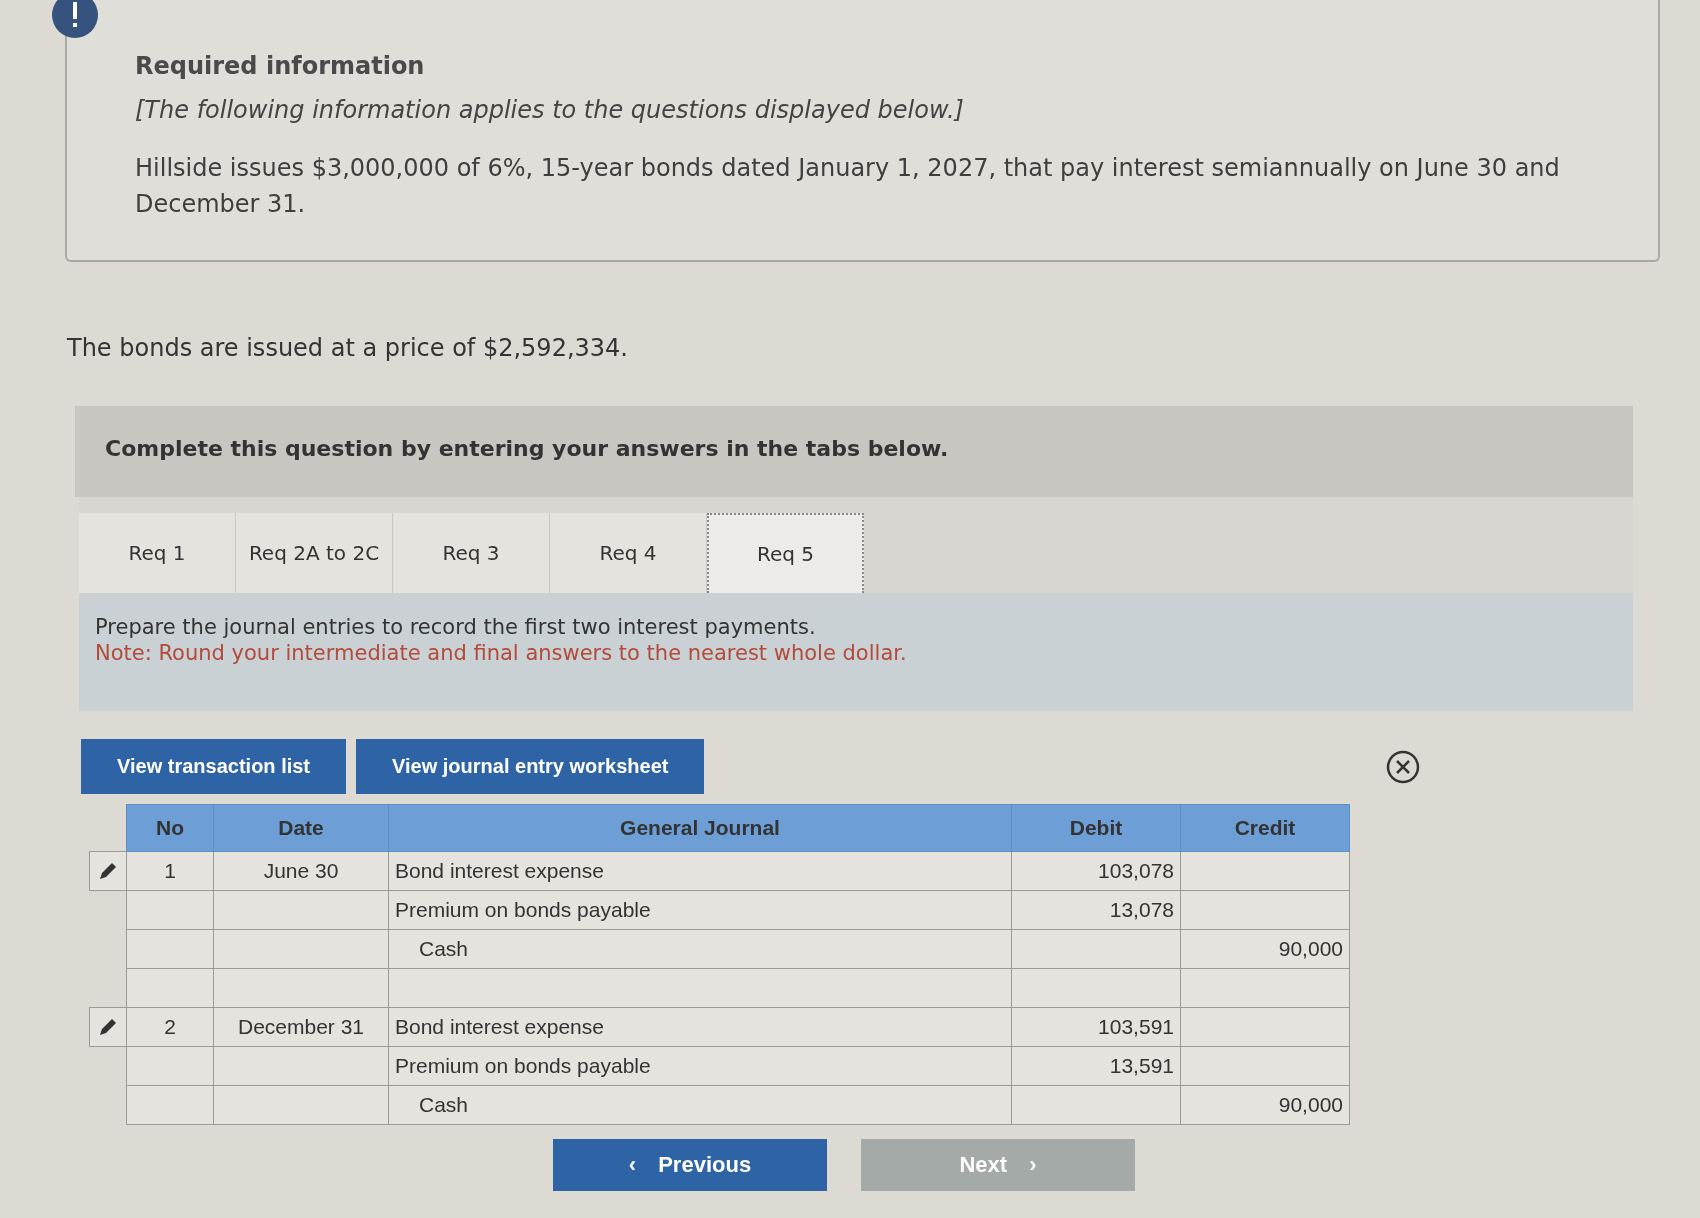  I want to click on column-header: No, so click(170, 828).